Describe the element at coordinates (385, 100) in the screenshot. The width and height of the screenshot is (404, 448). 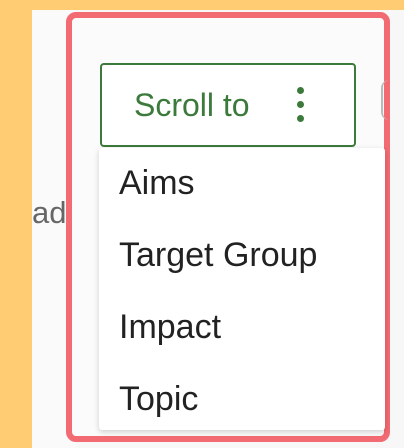
I see `adjacent-button-edge` at that location.